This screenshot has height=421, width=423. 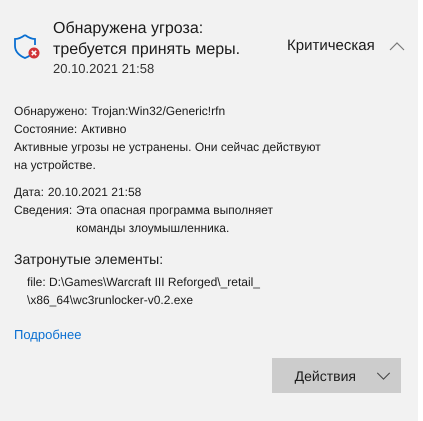 I want to click on collapse-chevron-icon, so click(x=396, y=46).